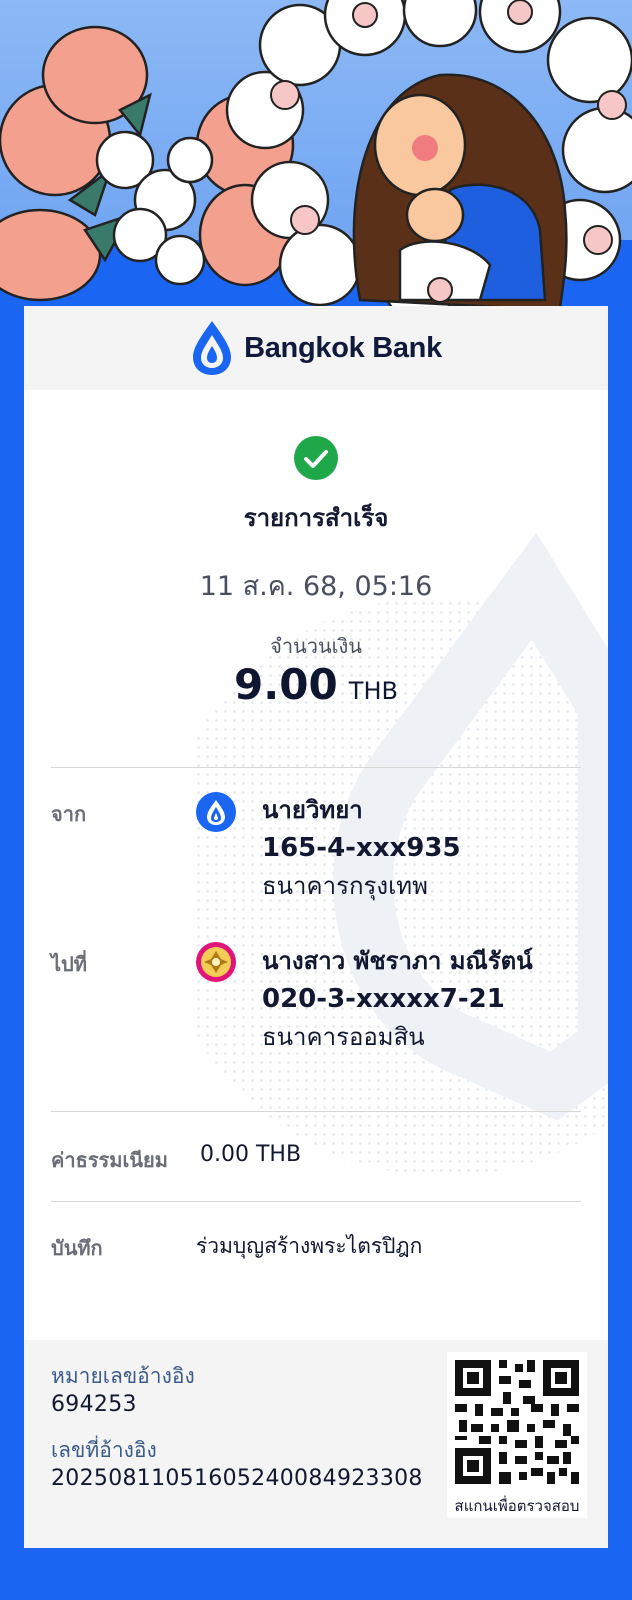  What do you see at coordinates (383, 999) in the screenshot?
I see `to-account: 020-3-xxxxx7-21` at bounding box center [383, 999].